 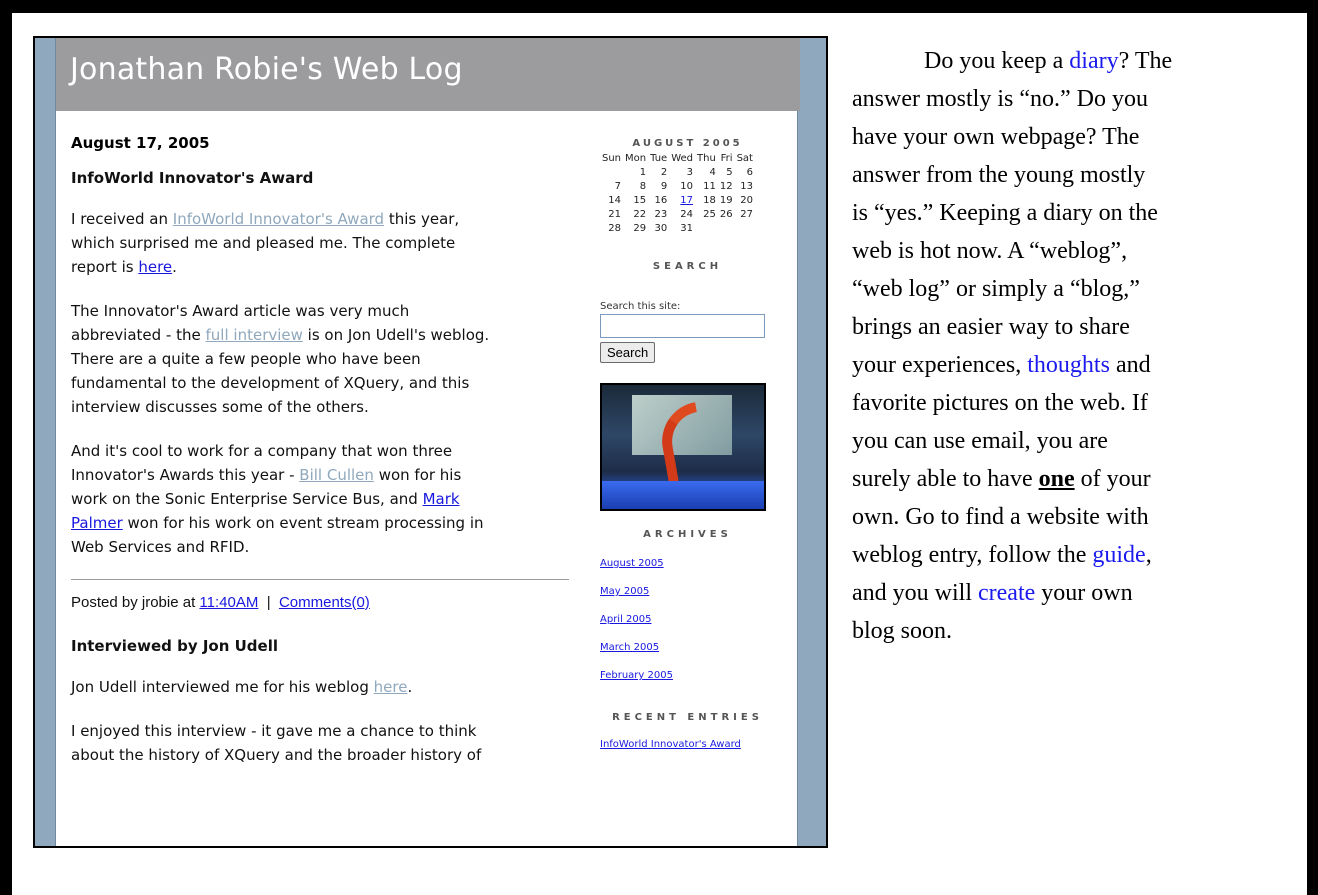 What do you see at coordinates (812, 442) in the screenshot?
I see `right-margin` at bounding box center [812, 442].